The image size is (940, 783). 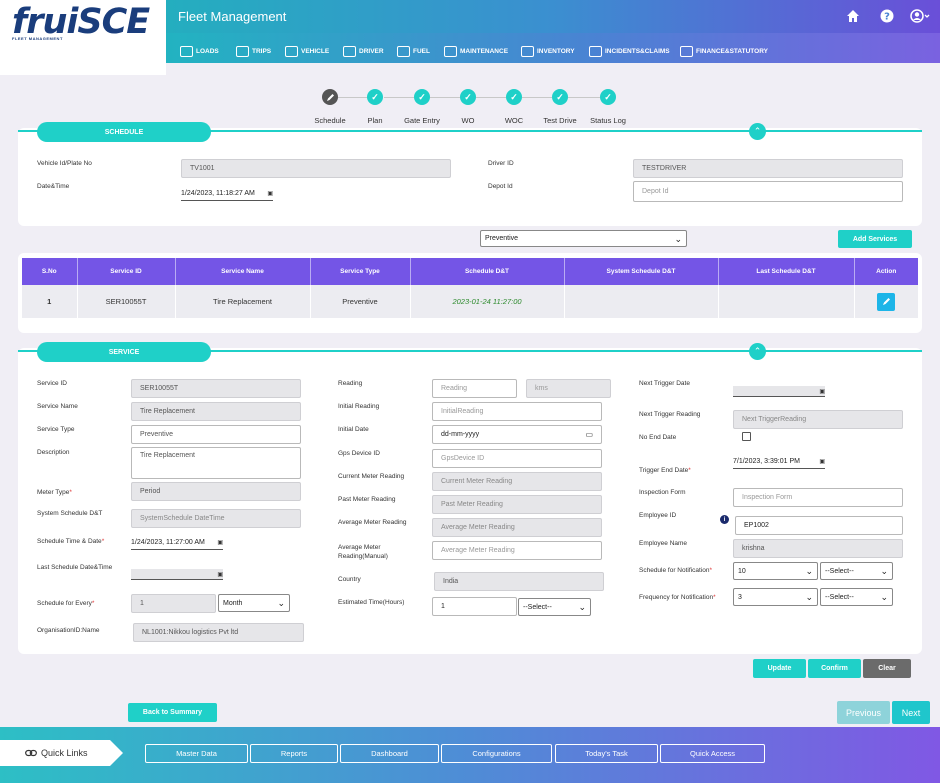 What do you see at coordinates (768, 168) in the screenshot?
I see `driver-id-field: TESTDRIVER` at bounding box center [768, 168].